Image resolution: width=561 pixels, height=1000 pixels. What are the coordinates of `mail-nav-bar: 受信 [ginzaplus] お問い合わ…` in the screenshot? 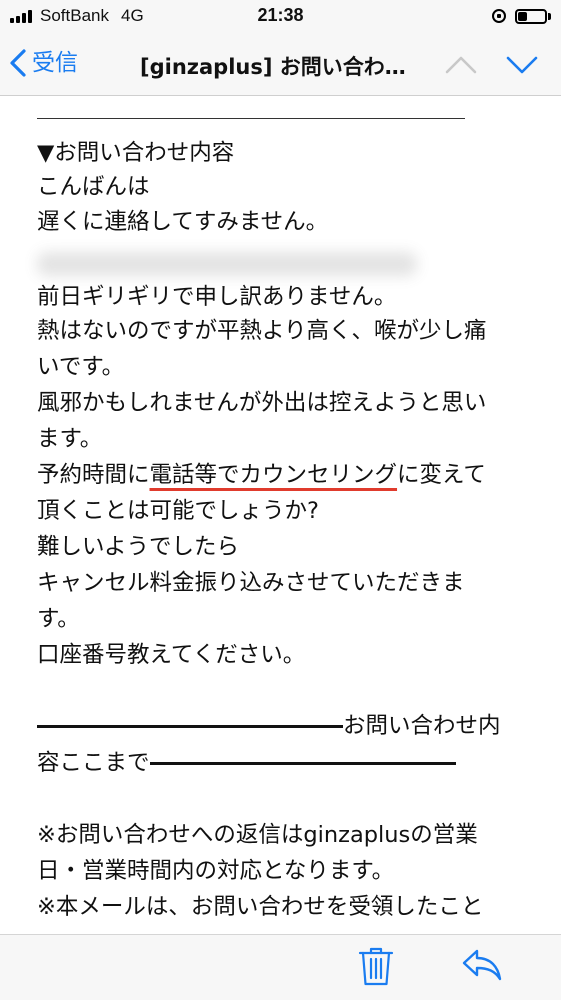 It's located at (280, 65).